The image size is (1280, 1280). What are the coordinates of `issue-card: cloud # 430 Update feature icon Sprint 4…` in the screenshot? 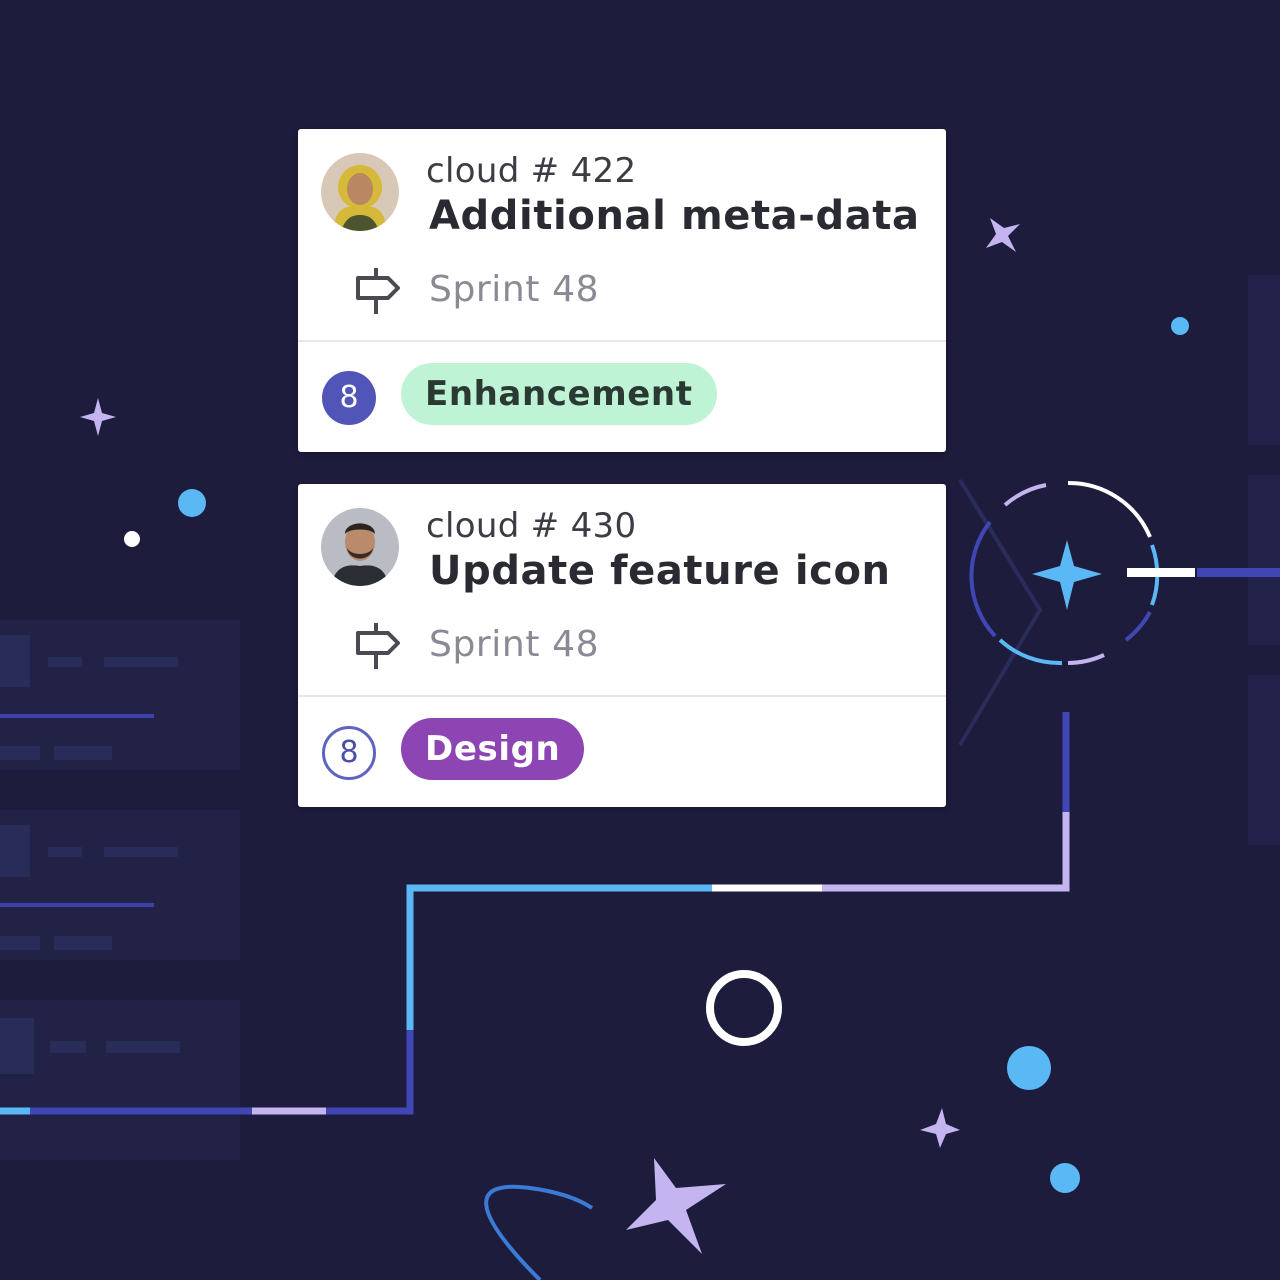 It's located at (622, 645).